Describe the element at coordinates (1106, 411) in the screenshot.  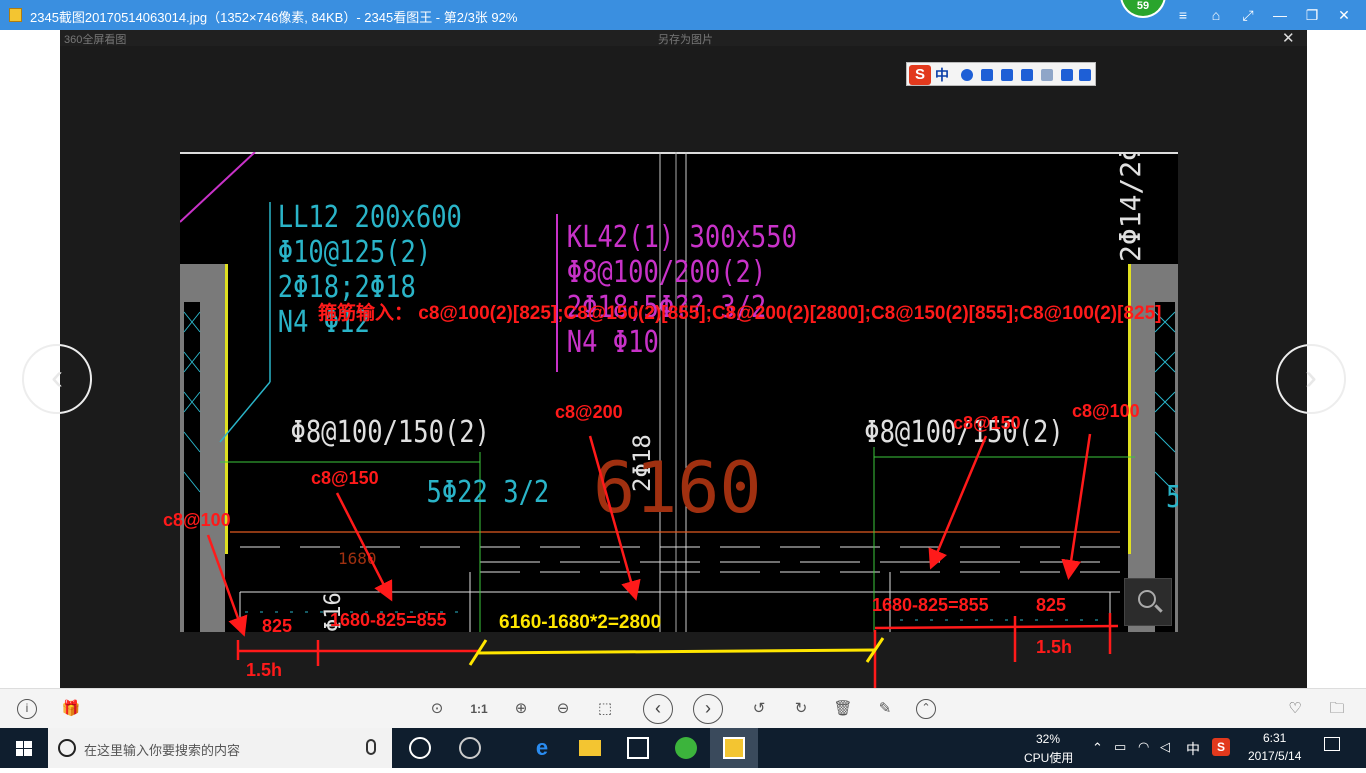
I see `annot-c8-100-right: c8@100` at that location.